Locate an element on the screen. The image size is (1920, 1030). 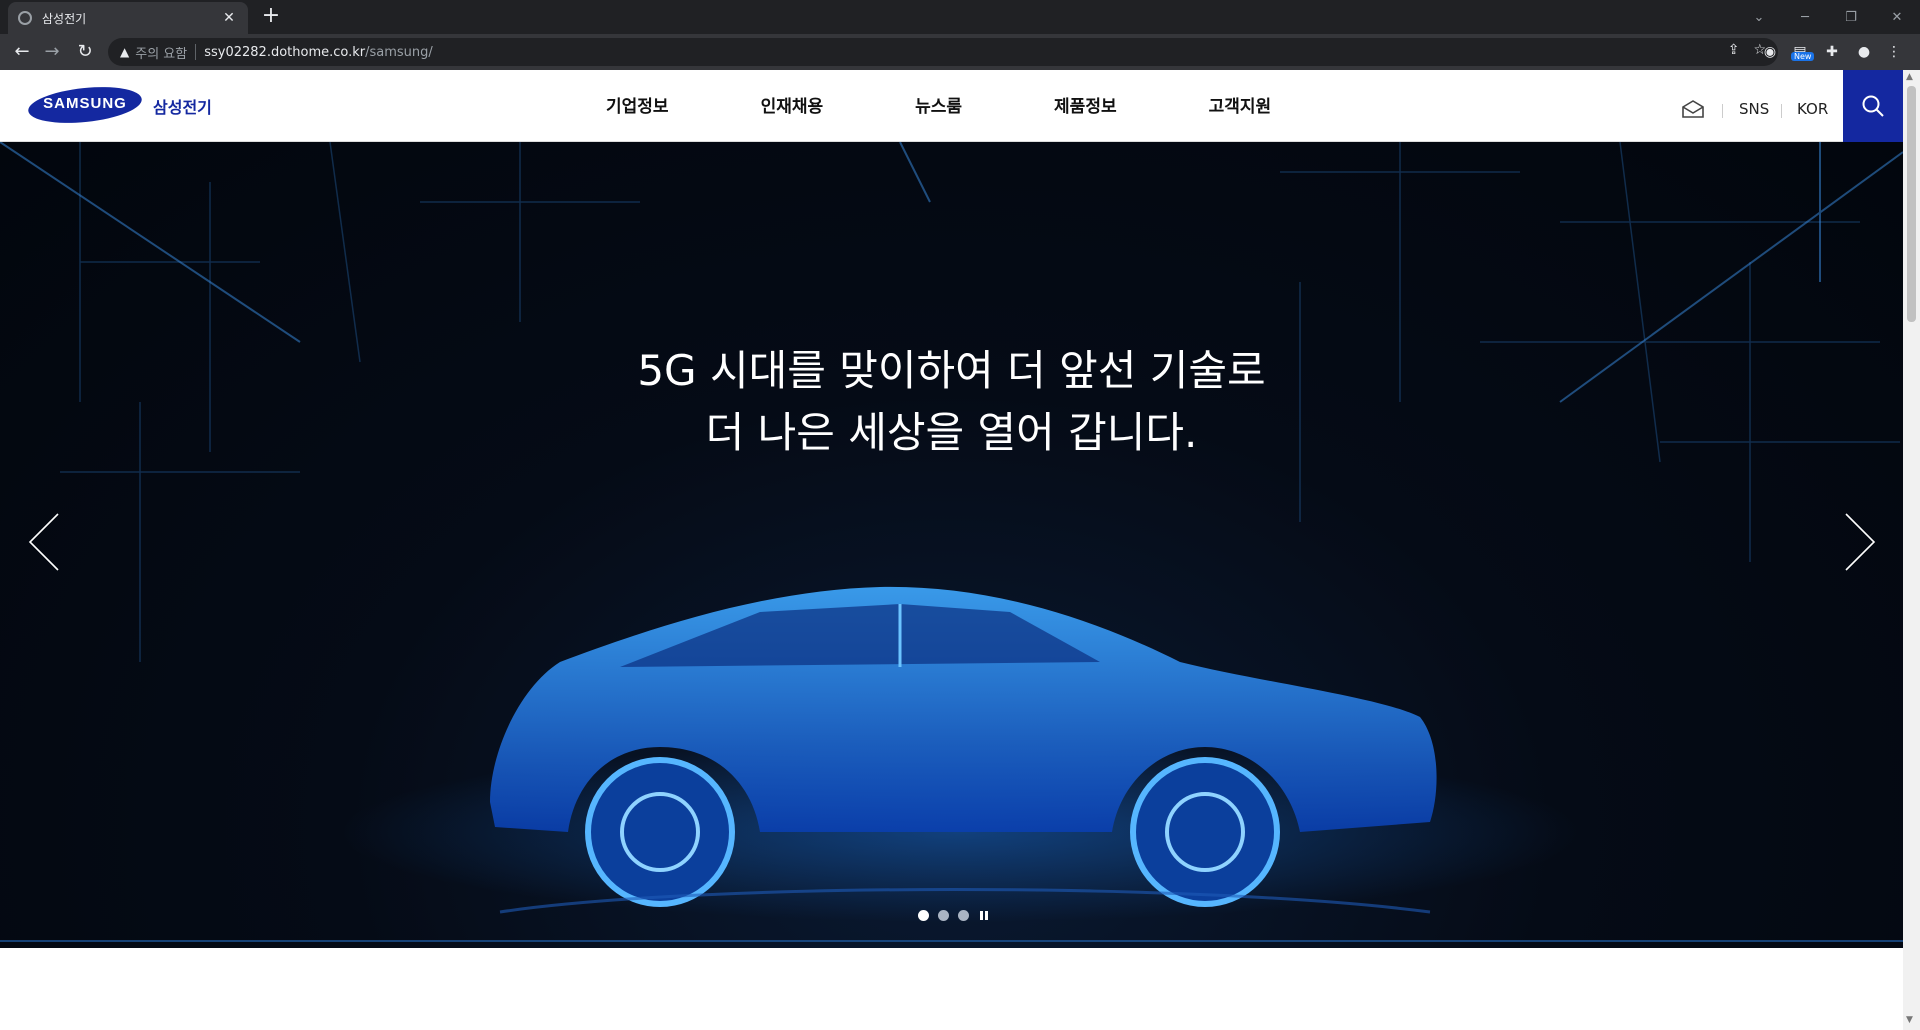
hero-bottom-line is located at coordinates (951, 941).